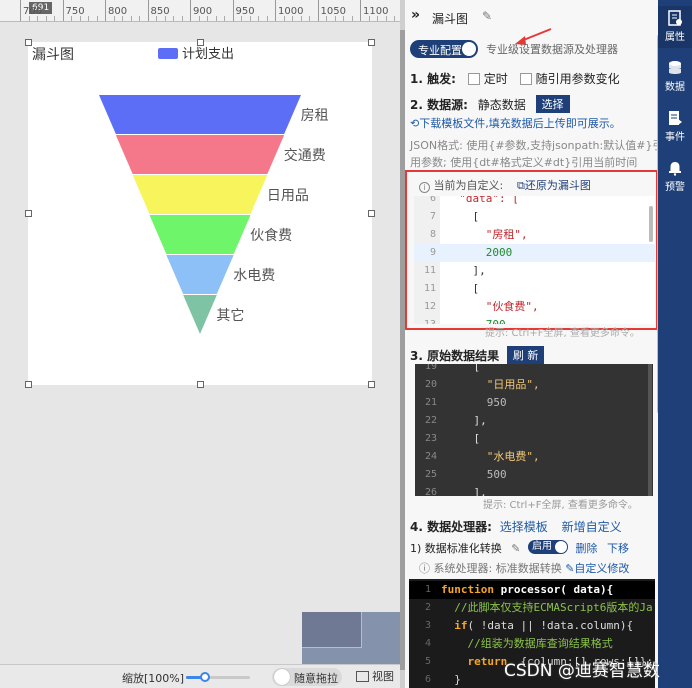 The width and height of the screenshot is (692, 688). Describe the element at coordinates (473, 79) in the screenshot. I see `timer-checkbox` at that location.